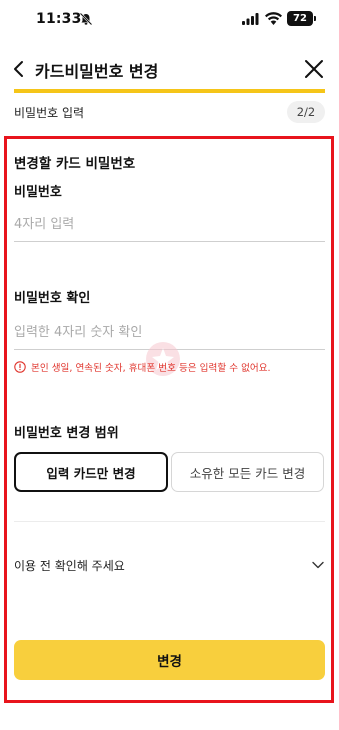 The width and height of the screenshot is (339, 730). What do you see at coordinates (250, 19) in the screenshot?
I see `signal-icon` at bounding box center [250, 19].